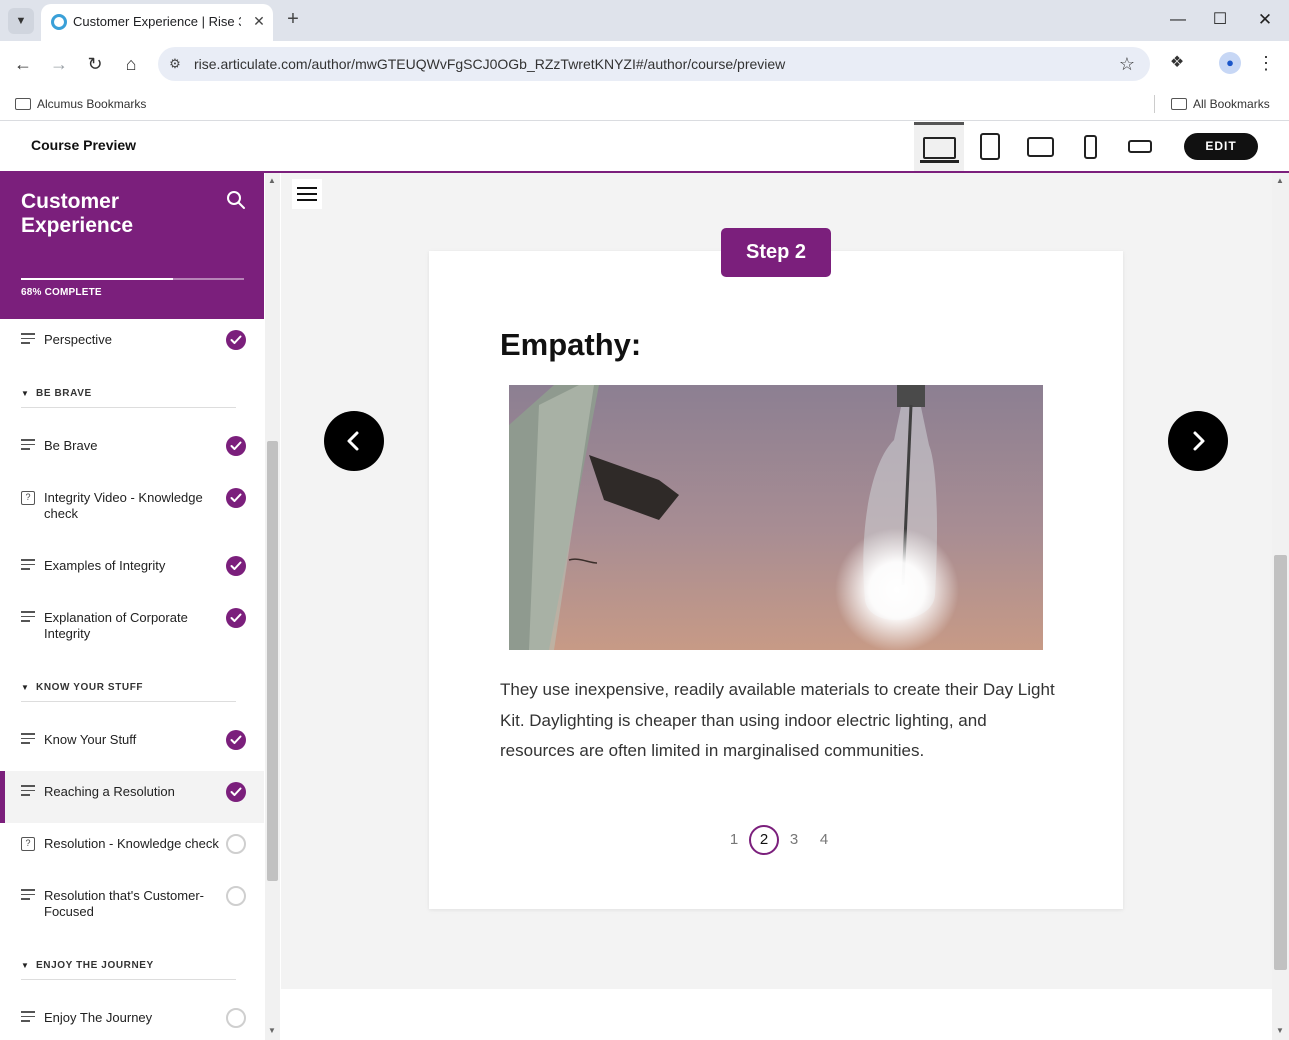  What do you see at coordinates (131, 64) in the screenshot?
I see `home-icon: ⌂` at bounding box center [131, 64].